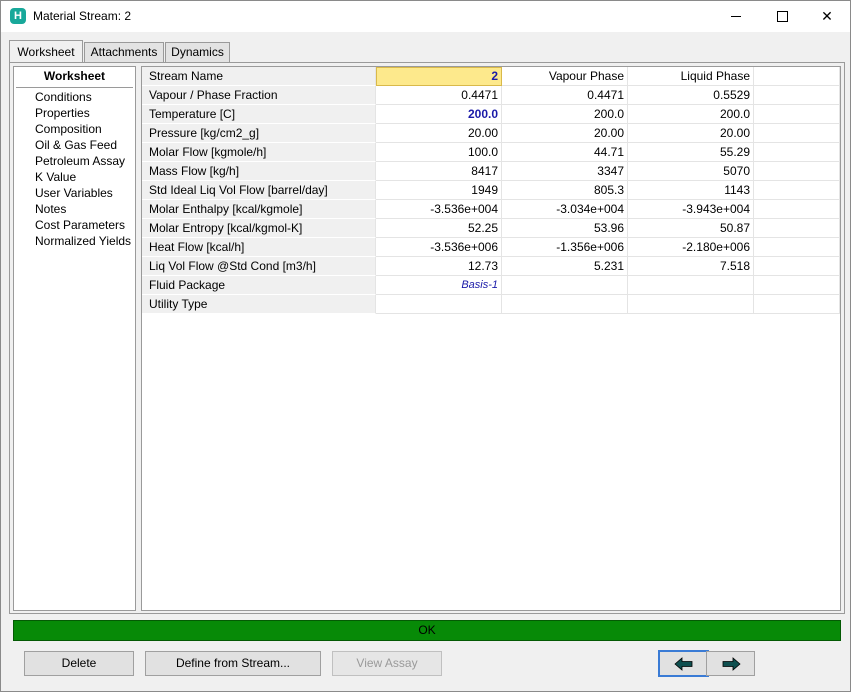 The width and height of the screenshot is (851, 692). Describe the element at coordinates (259, 76) in the screenshot. I see `row-label: Stream Name` at that location.